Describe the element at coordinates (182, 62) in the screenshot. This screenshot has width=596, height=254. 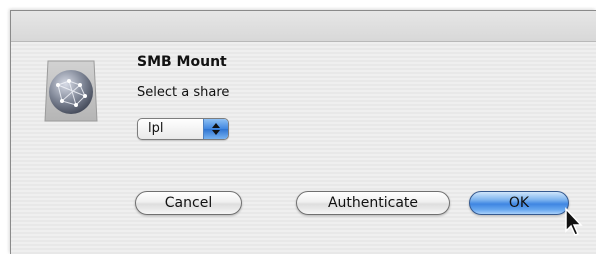
I see `dialog-title: SMB Mount` at that location.